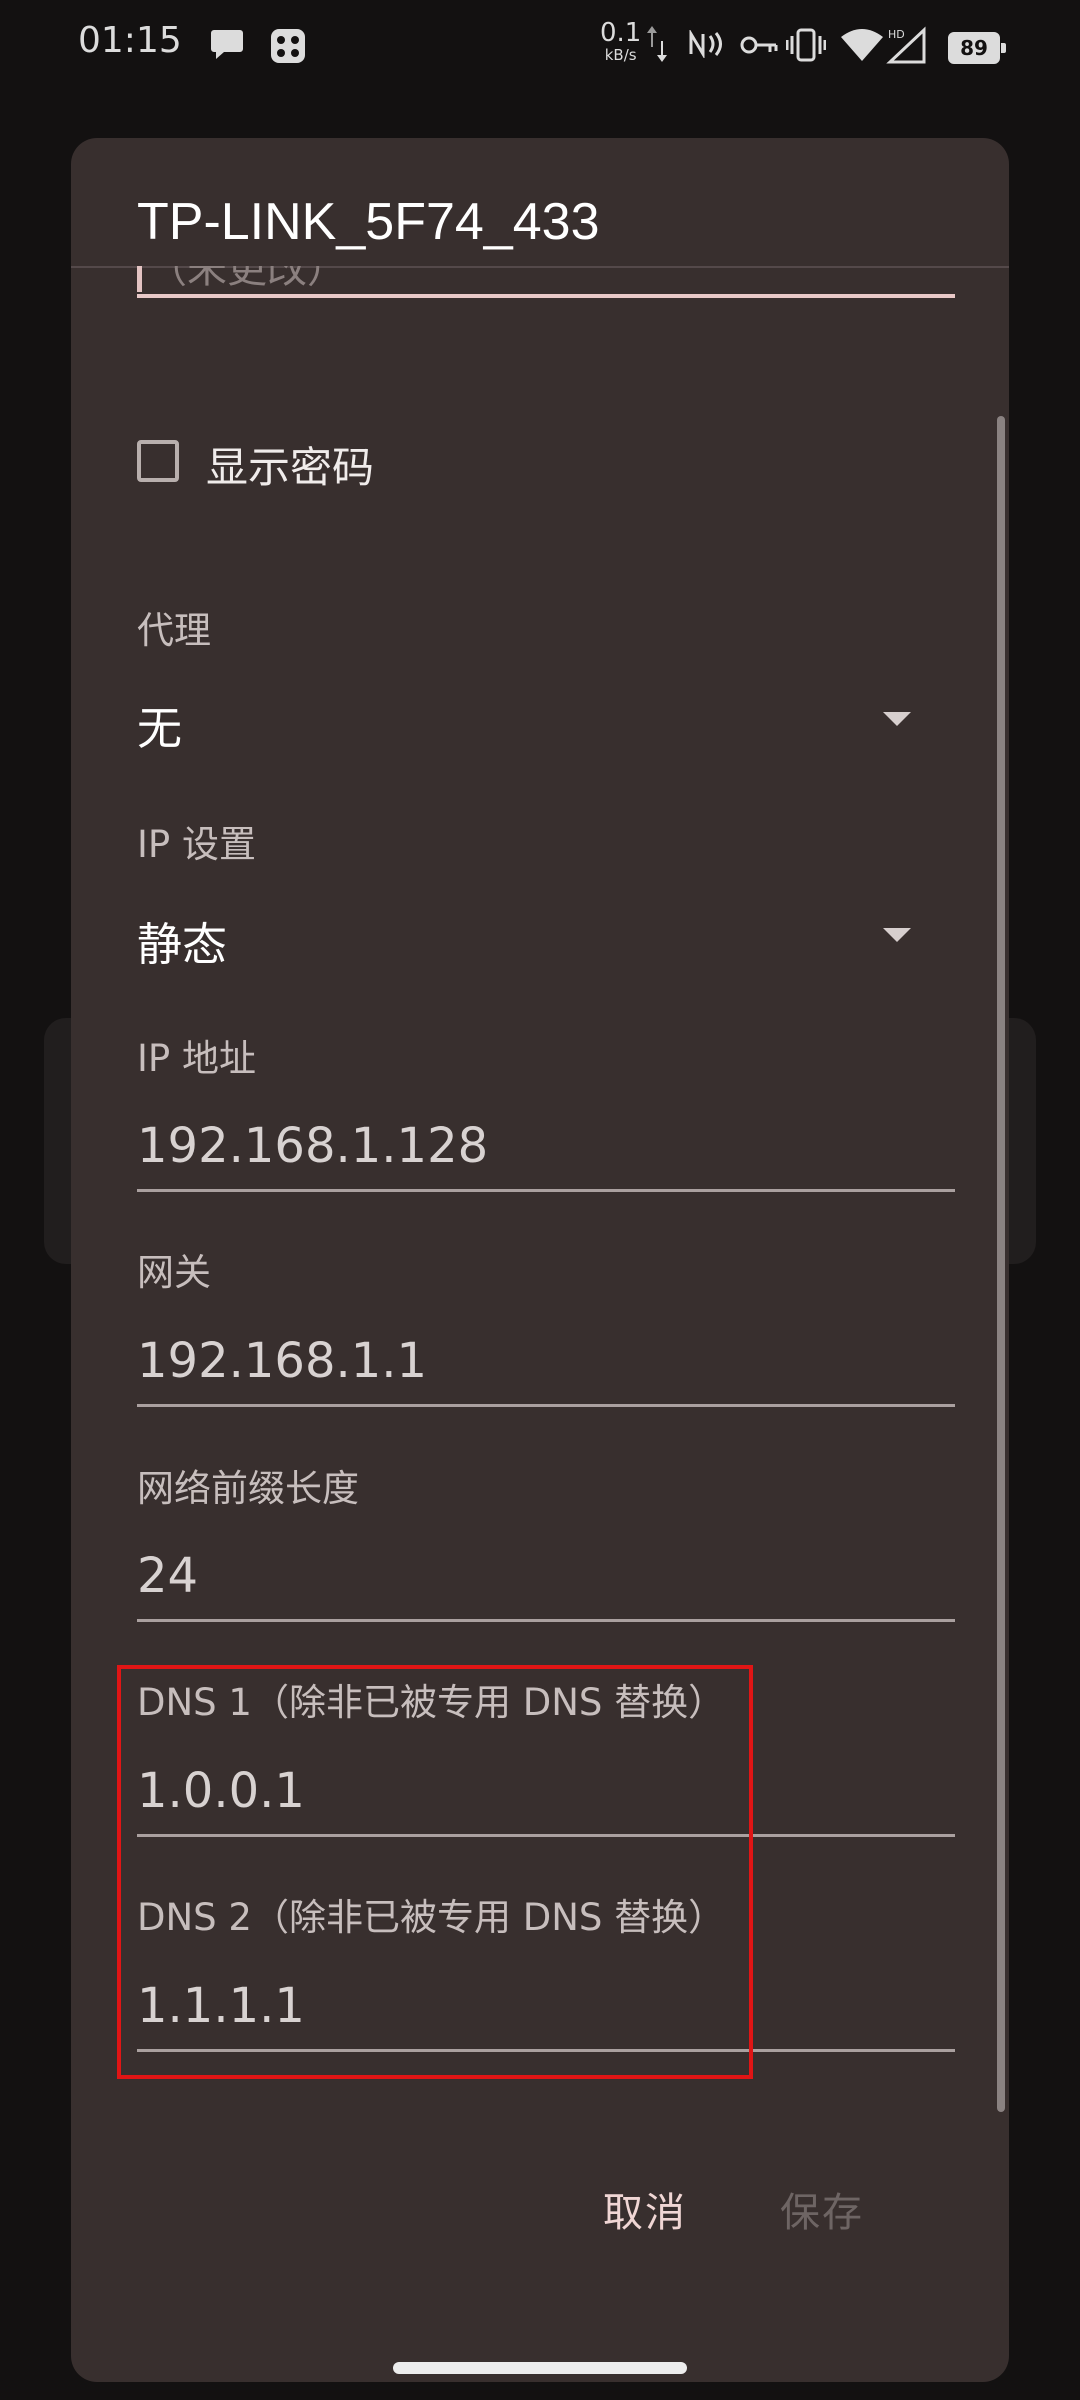  What do you see at coordinates (546, 281) in the screenshot?
I see `password-field: （未更改）` at bounding box center [546, 281].